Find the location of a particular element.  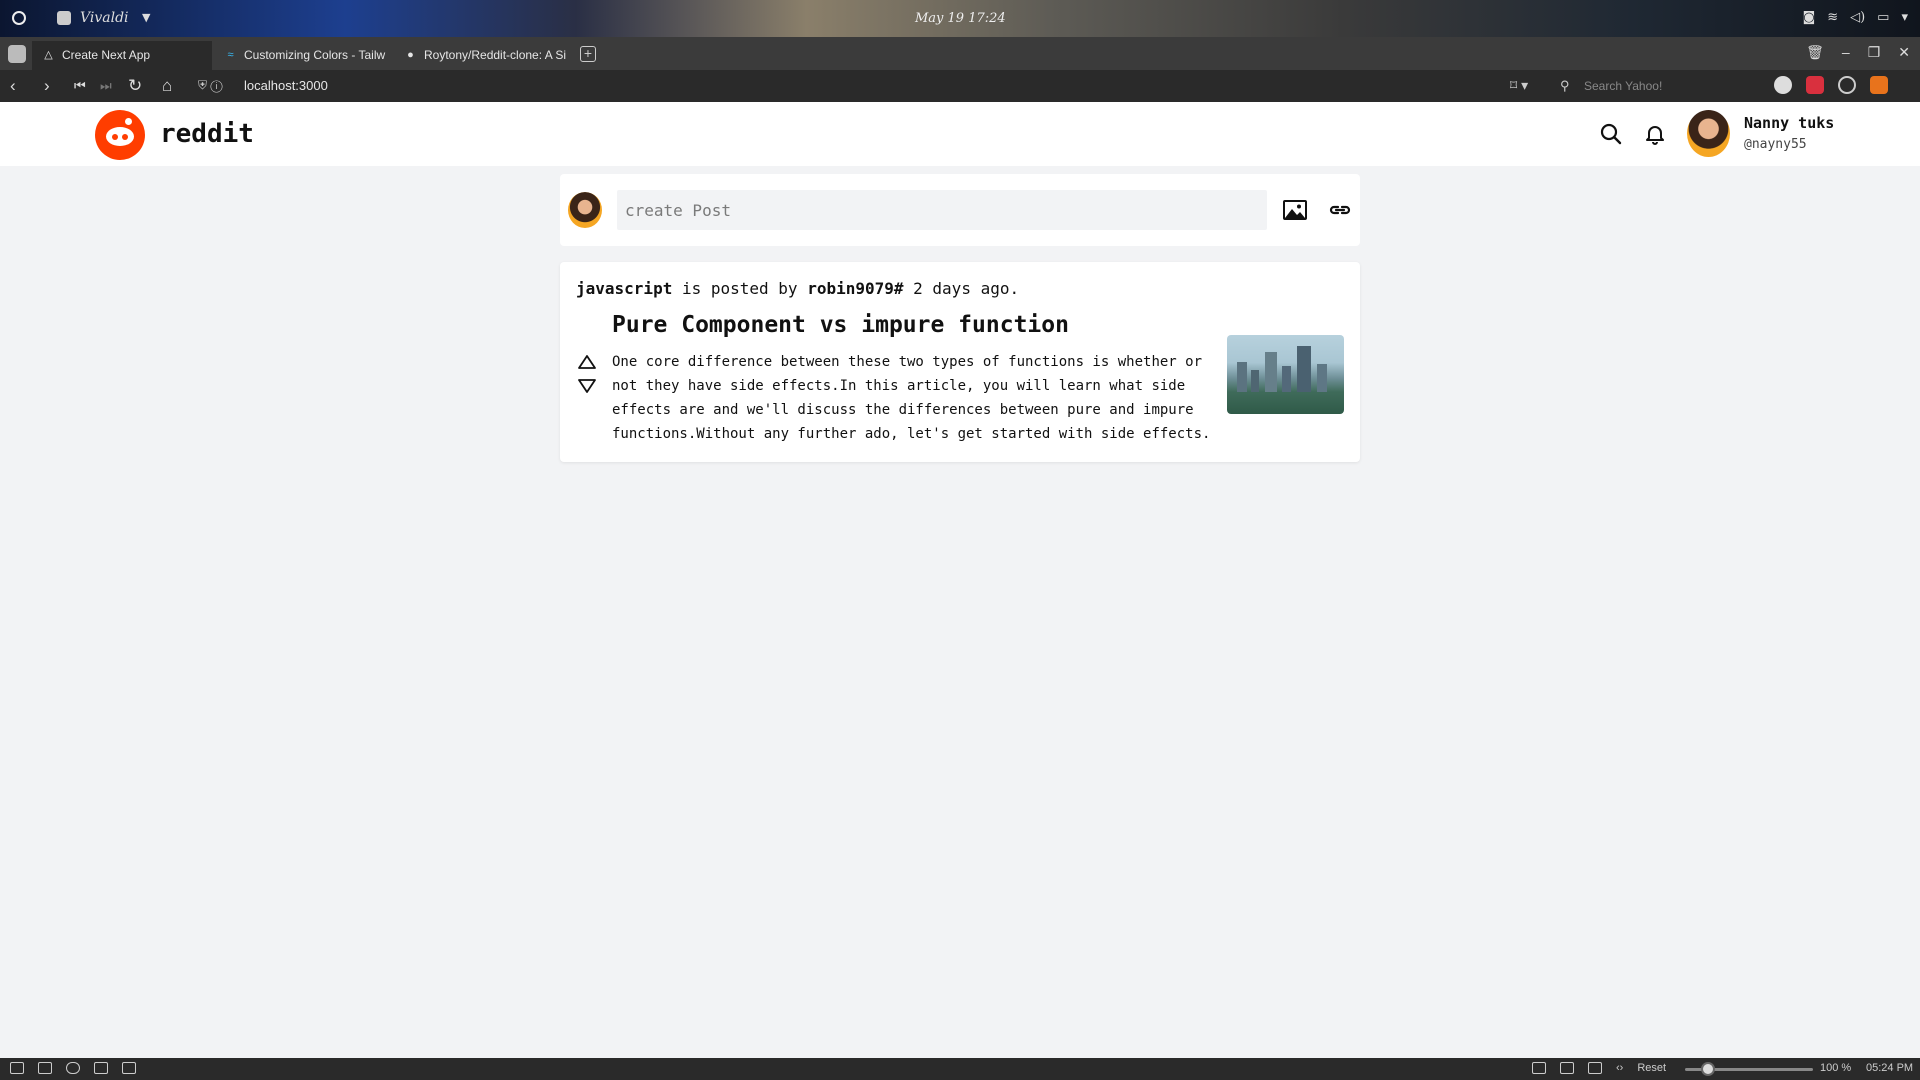

system-tray: ◙ ≋ ◁) ▭ ▾ is located at coordinates (1855, 17).